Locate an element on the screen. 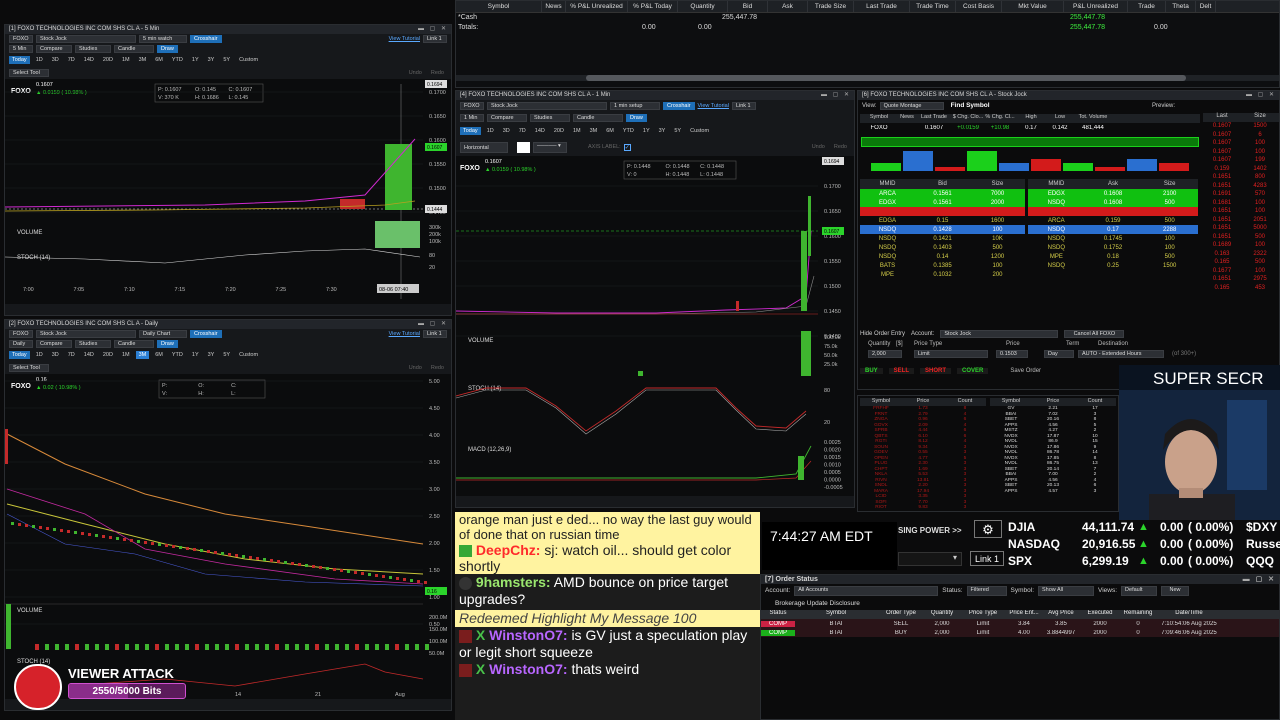 This screenshot has height=720, width=1280. new-button: New is located at coordinates (1175, 590).